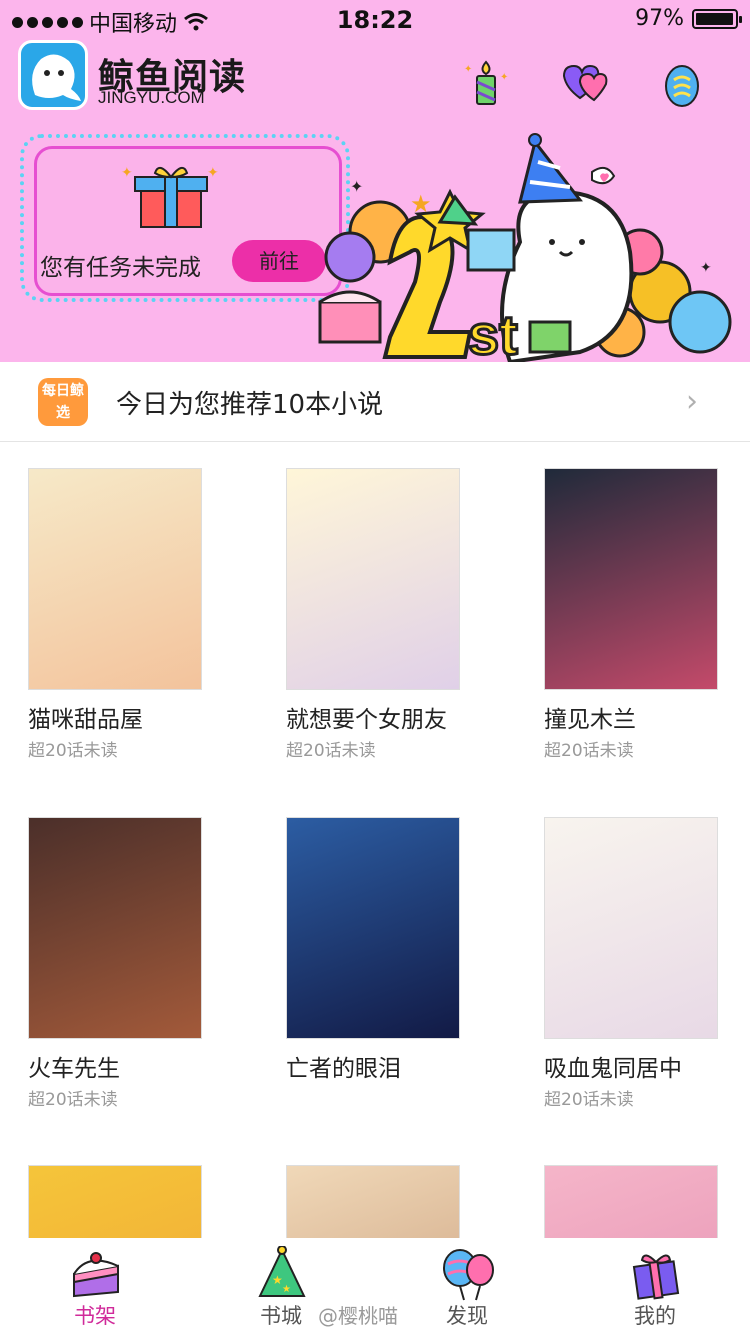 Image resolution: width=750 pixels, height=1334 pixels. Describe the element at coordinates (170, 196) in the screenshot. I see `gift-icon: ✦ ✦` at that location.